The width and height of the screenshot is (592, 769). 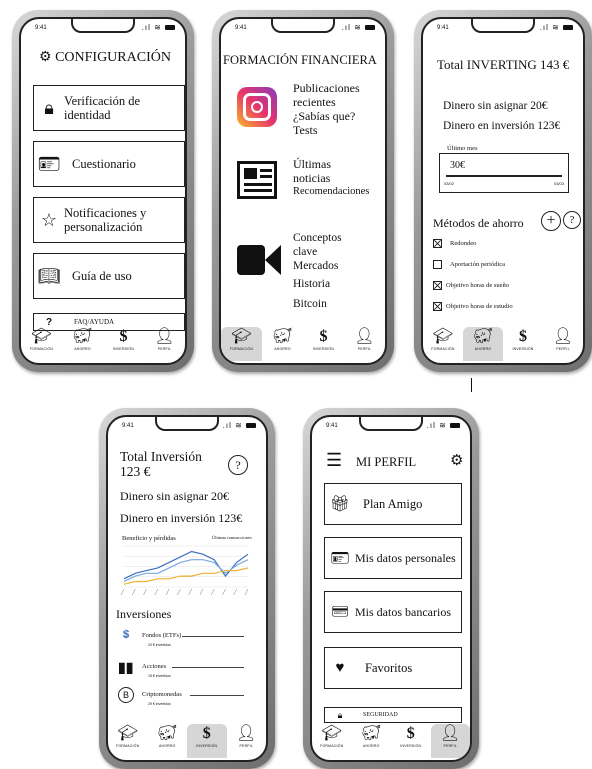 I want to click on question-icon: ?, so click(x=49, y=322).